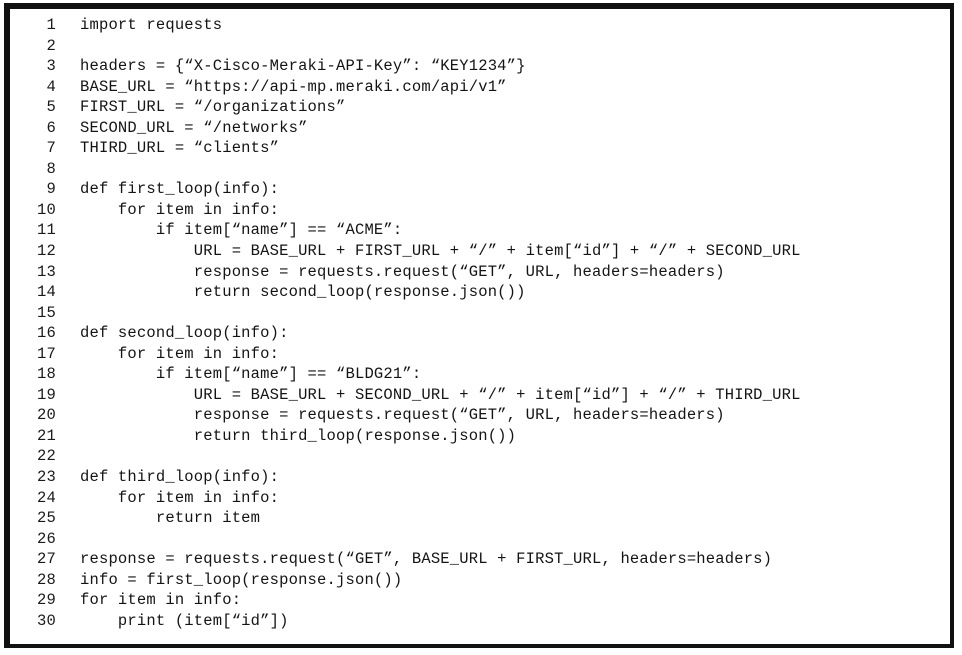 This screenshot has height=655, width=962. I want to click on line-code: THIRD_URL = “clients”, so click(180, 148).